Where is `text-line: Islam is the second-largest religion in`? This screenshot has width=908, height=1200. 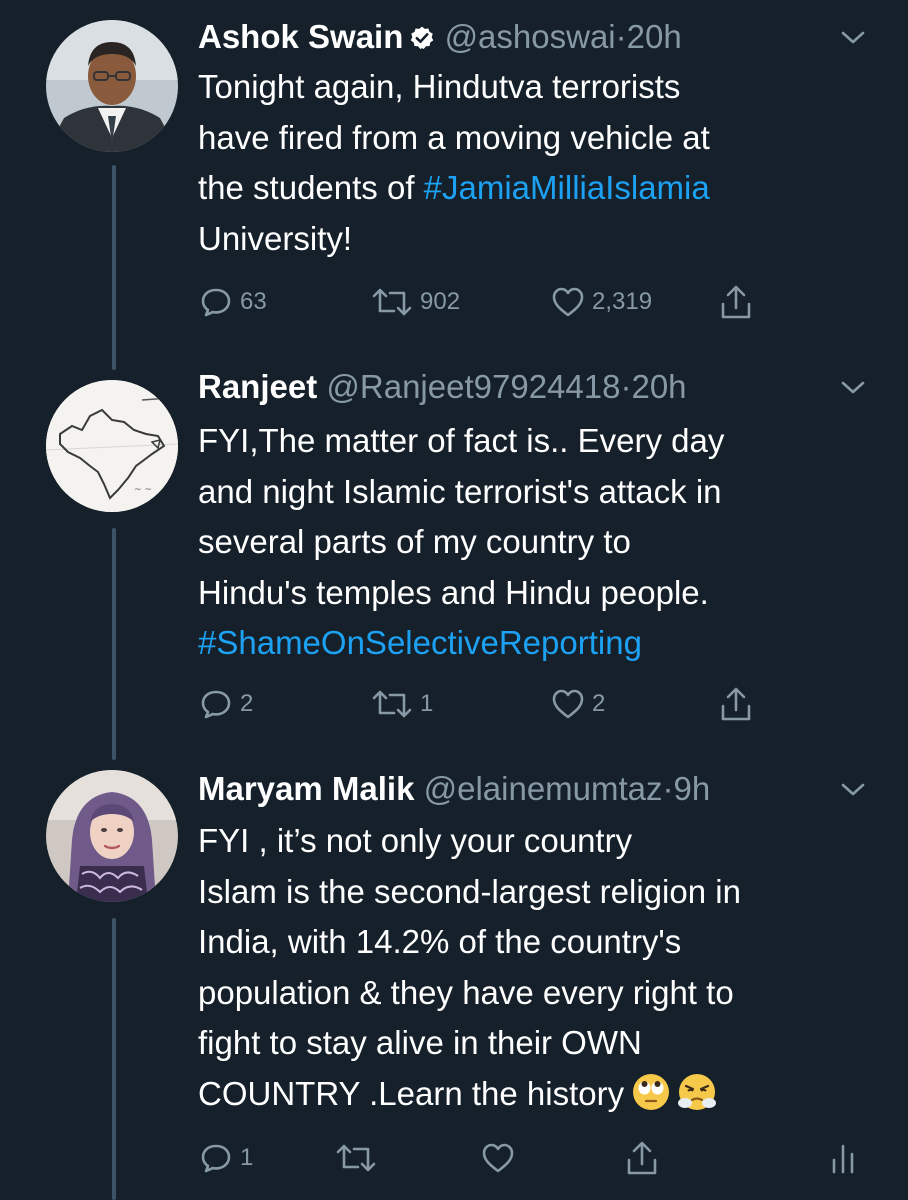 text-line: Islam is the second-largest religion in is located at coordinates (469, 891).